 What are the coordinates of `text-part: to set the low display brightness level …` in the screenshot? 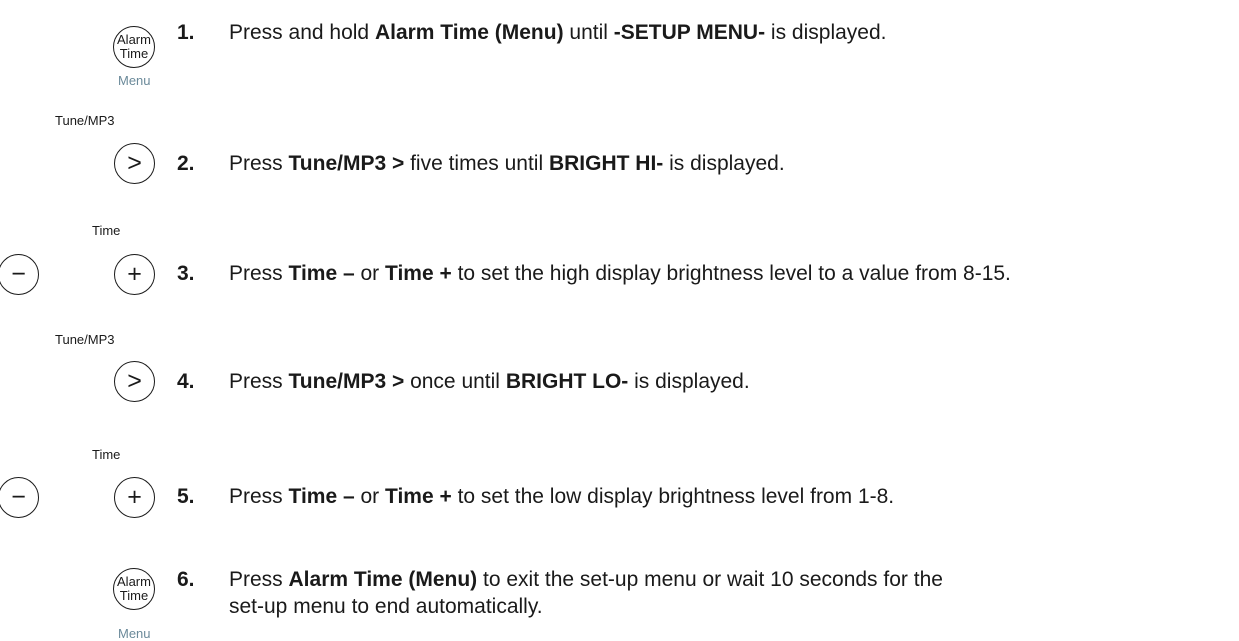 It's located at (673, 496).